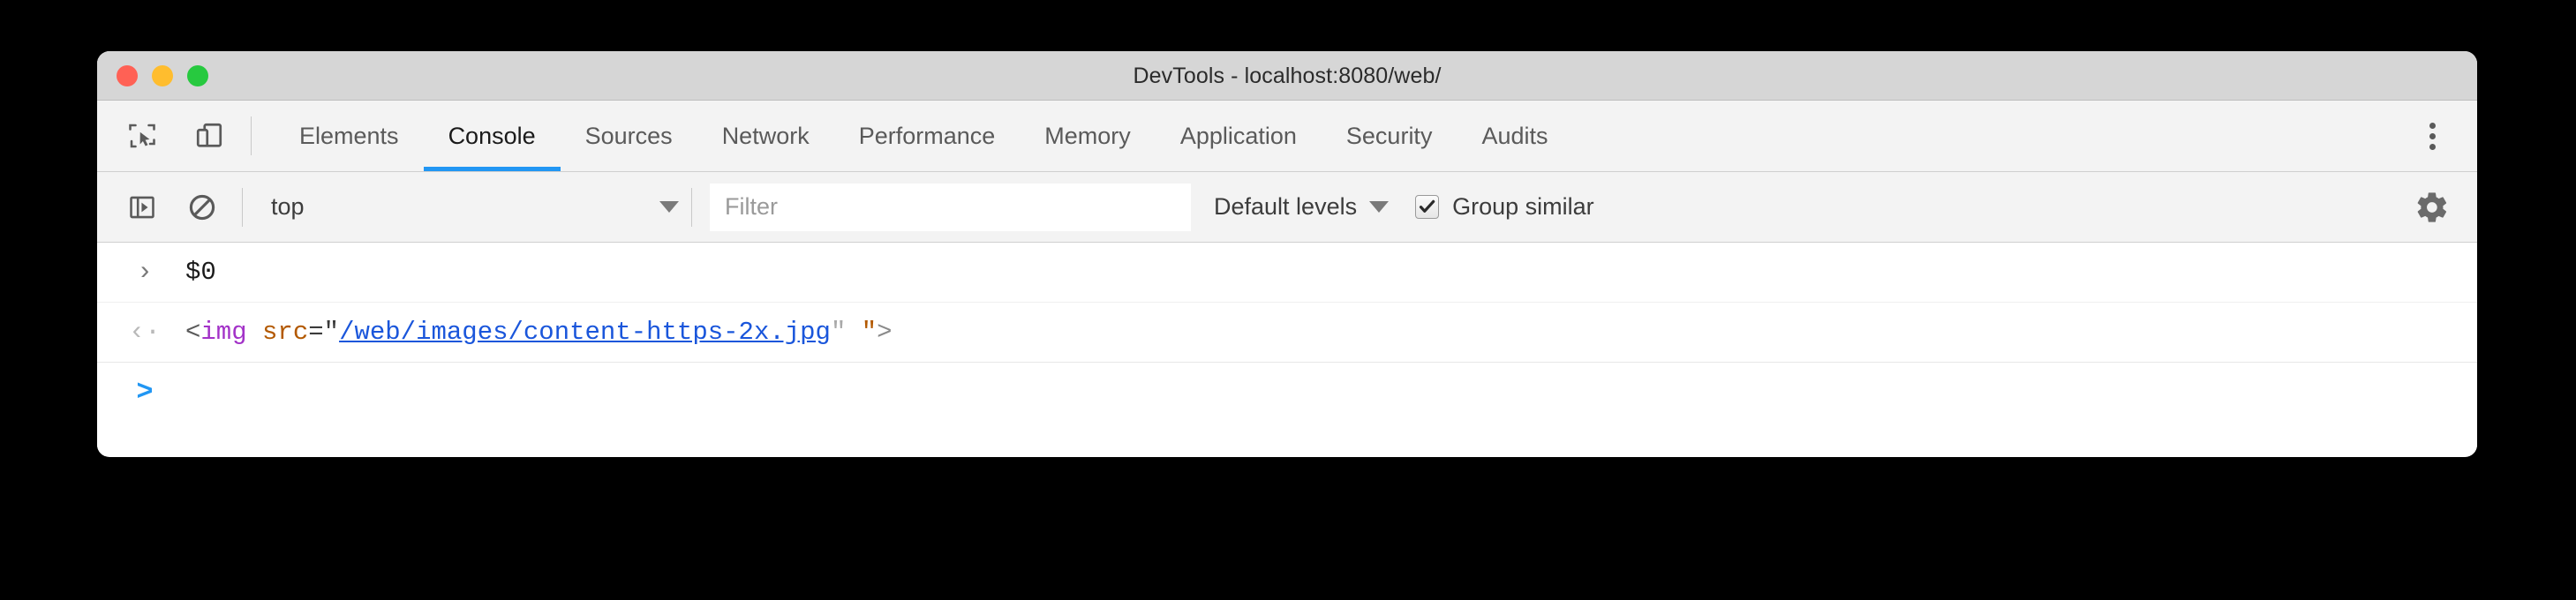 This screenshot has height=600, width=2576. Describe the element at coordinates (869, 332) in the screenshot. I see `token-orphan-quote: "` at that location.